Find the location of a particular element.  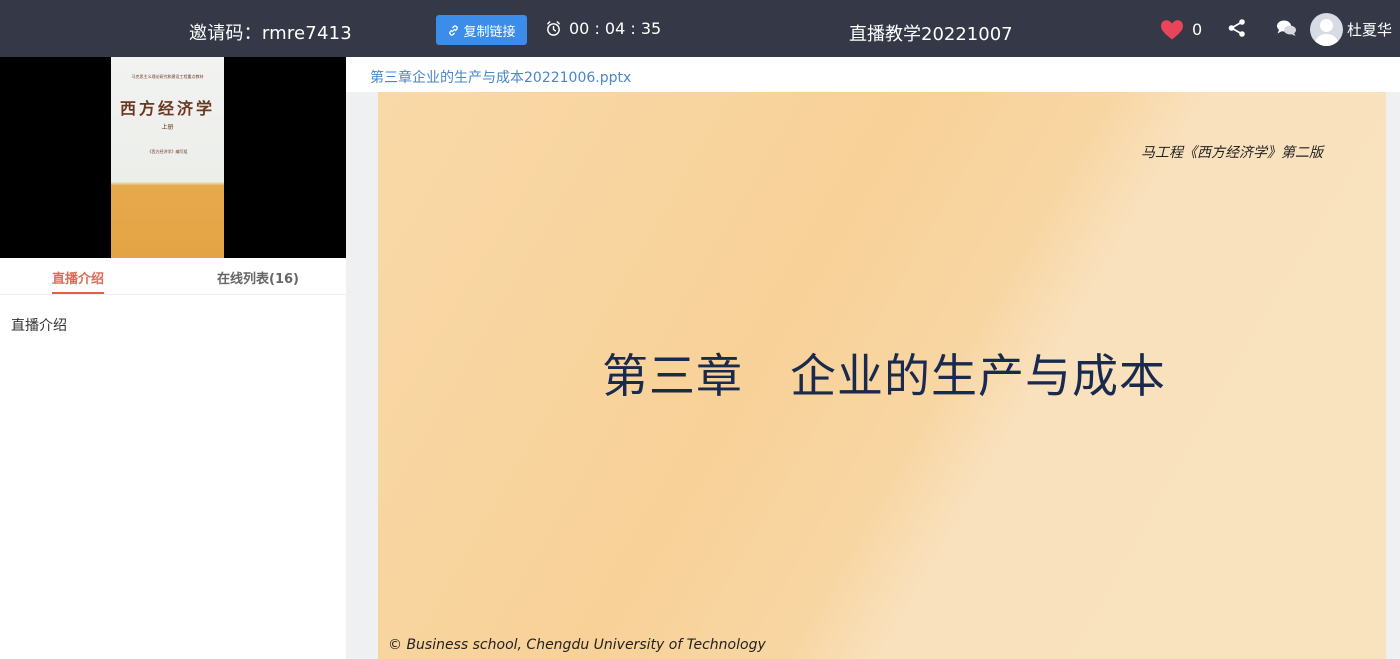

link-icon is located at coordinates (454, 30).